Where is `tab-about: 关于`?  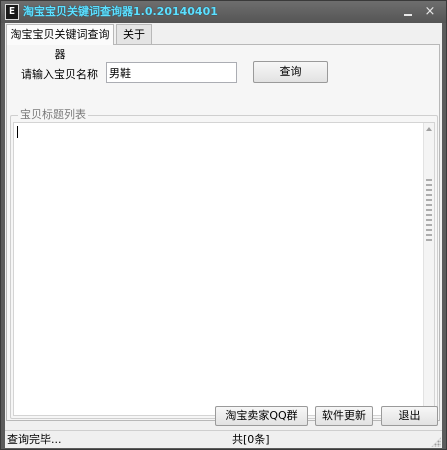 tab-about: 关于 is located at coordinates (134, 34).